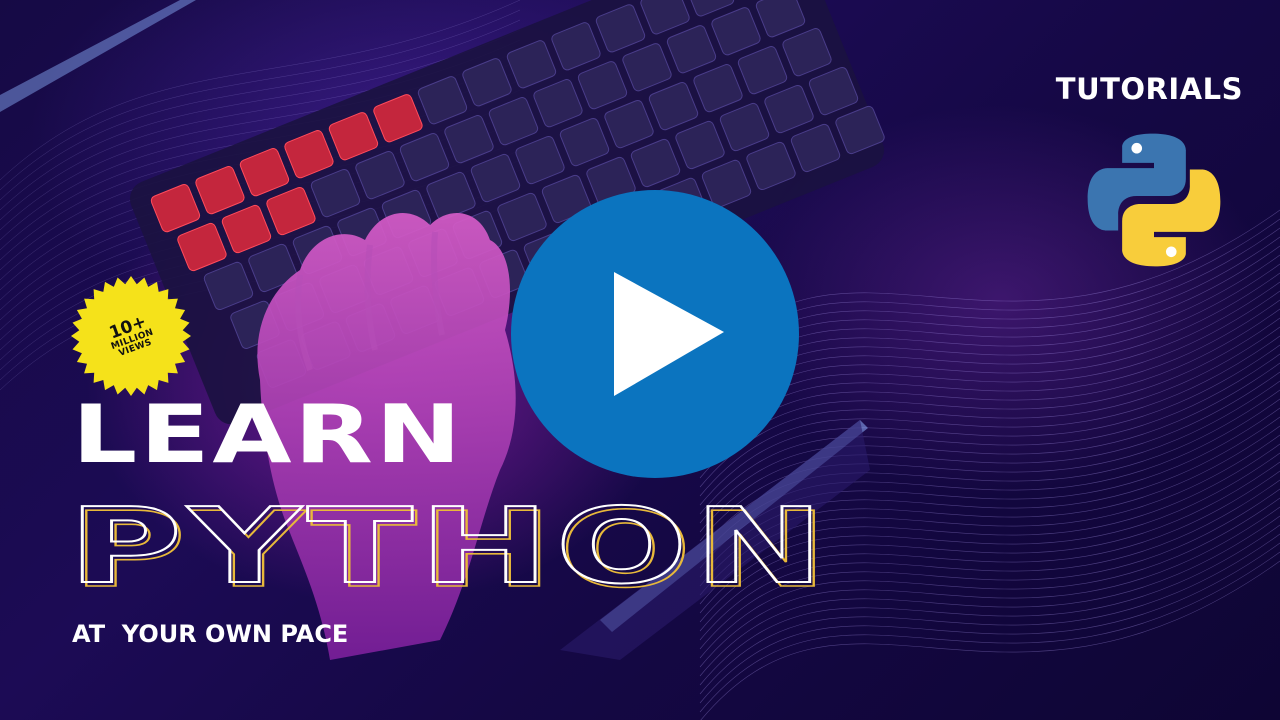  Describe the element at coordinates (669, 334) in the screenshot. I see `play-icon` at that location.